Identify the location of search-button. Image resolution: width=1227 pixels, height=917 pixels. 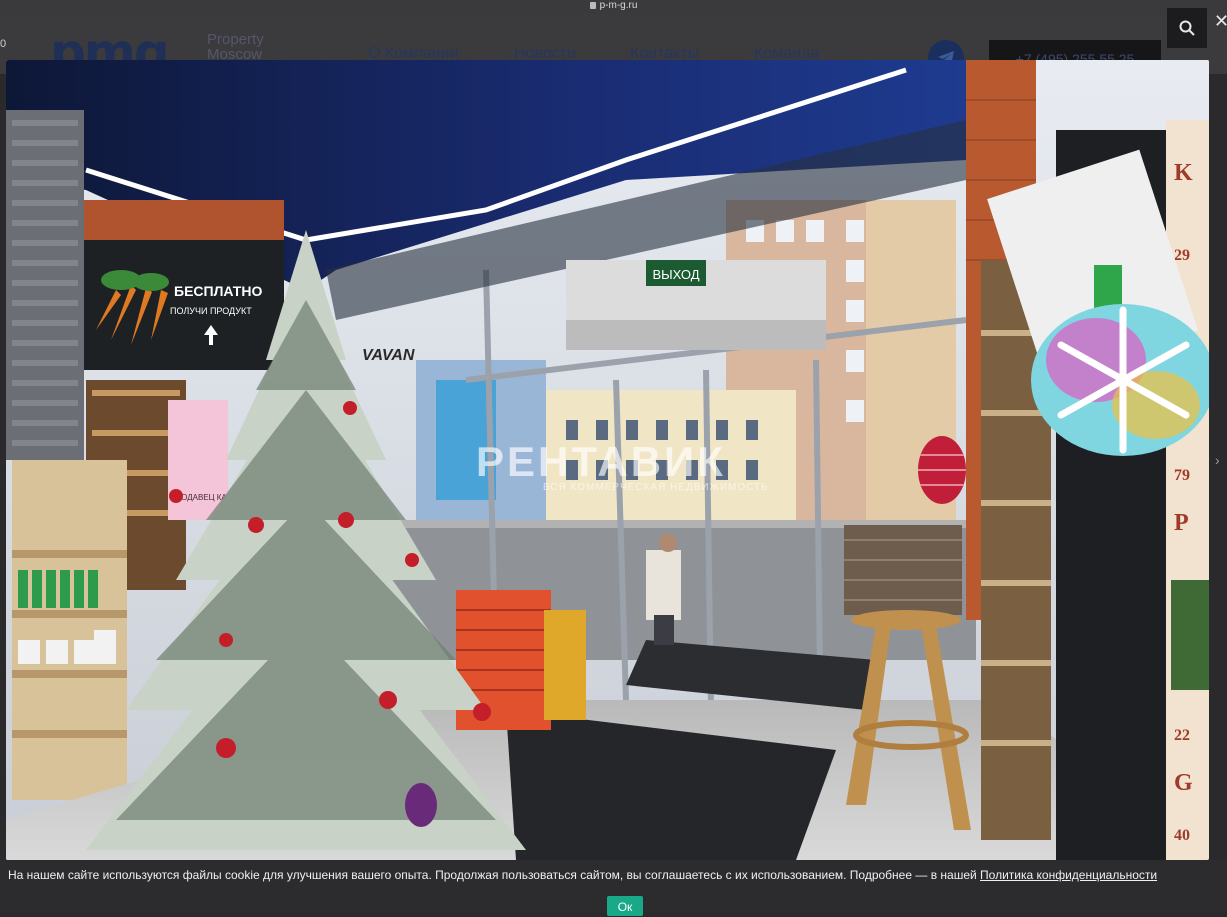
(1187, 28).